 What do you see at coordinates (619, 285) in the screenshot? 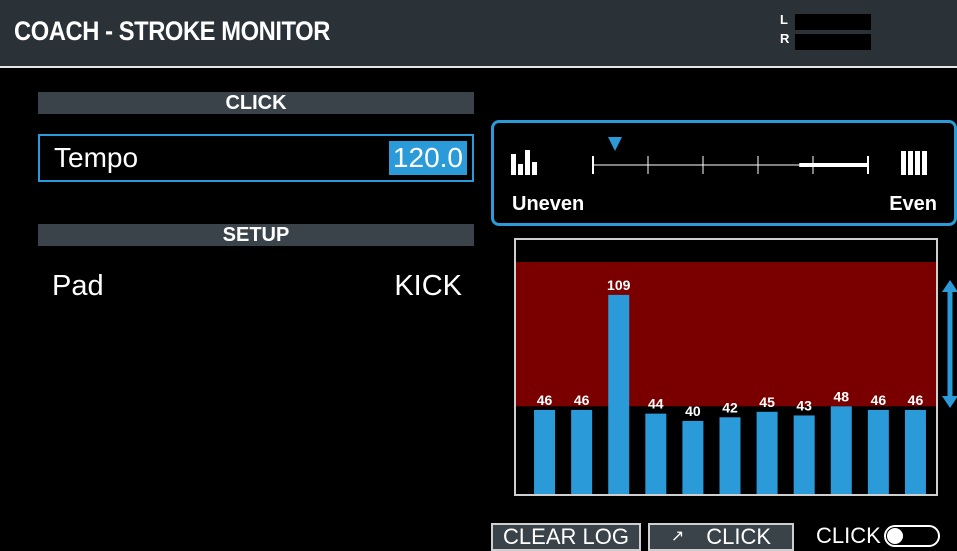
I see `velocity-value-label: 109` at bounding box center [619, 285].